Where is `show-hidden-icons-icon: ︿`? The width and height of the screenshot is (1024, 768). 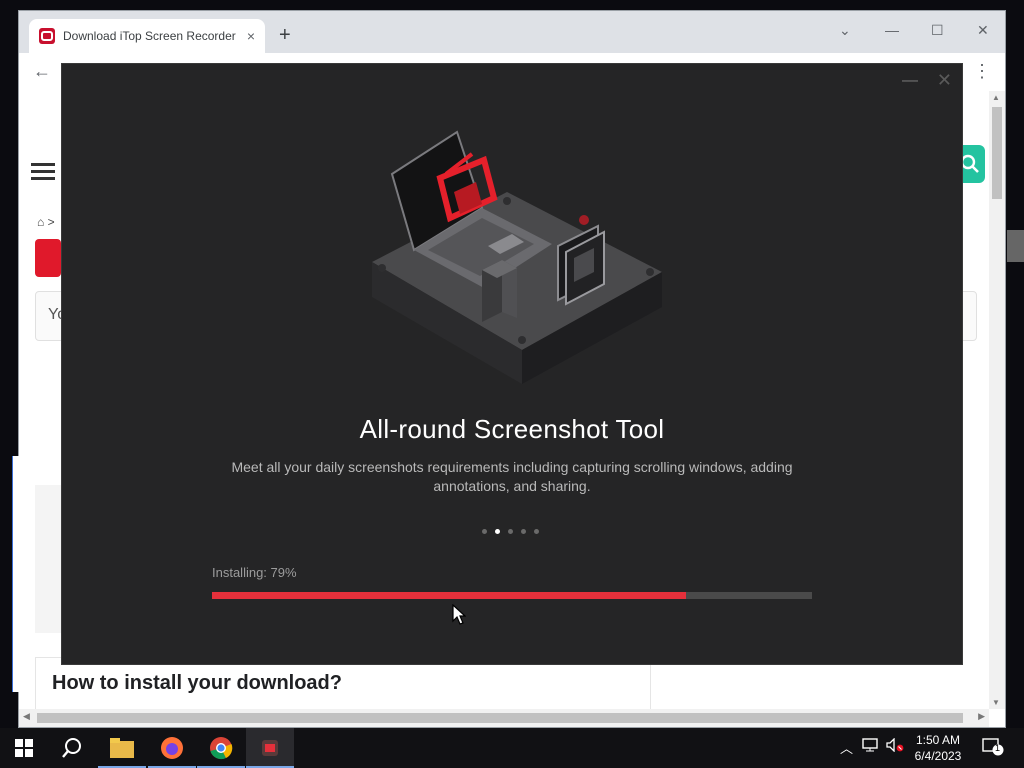
show-hidden-icons-icon: ︿ is located at coordinates (846, 747).